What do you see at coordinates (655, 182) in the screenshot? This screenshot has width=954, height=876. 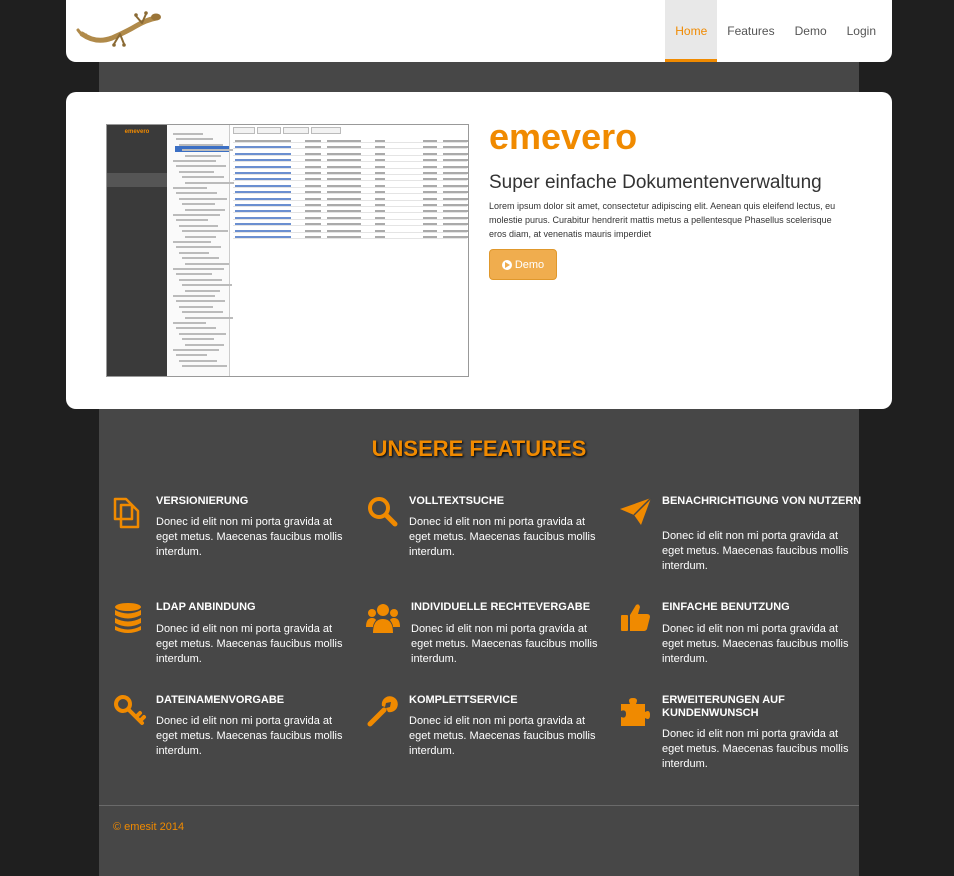 I see `hero-subtitle: Super einfache Dokumentenverwaltung` at bounding box center [655, 182].